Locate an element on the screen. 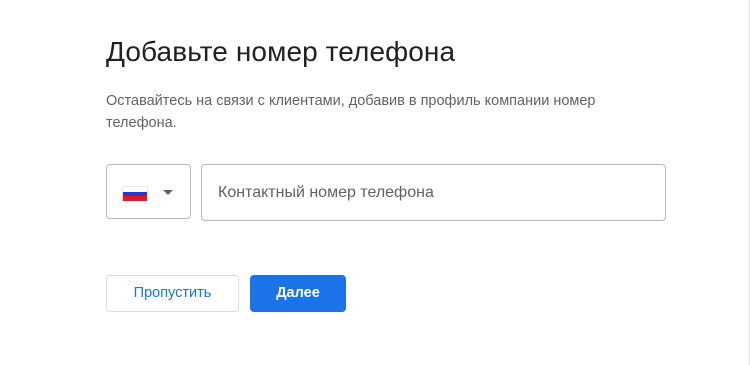 The image size is (750, 365). russia-flag-icon is located at coordinates (135, 194).